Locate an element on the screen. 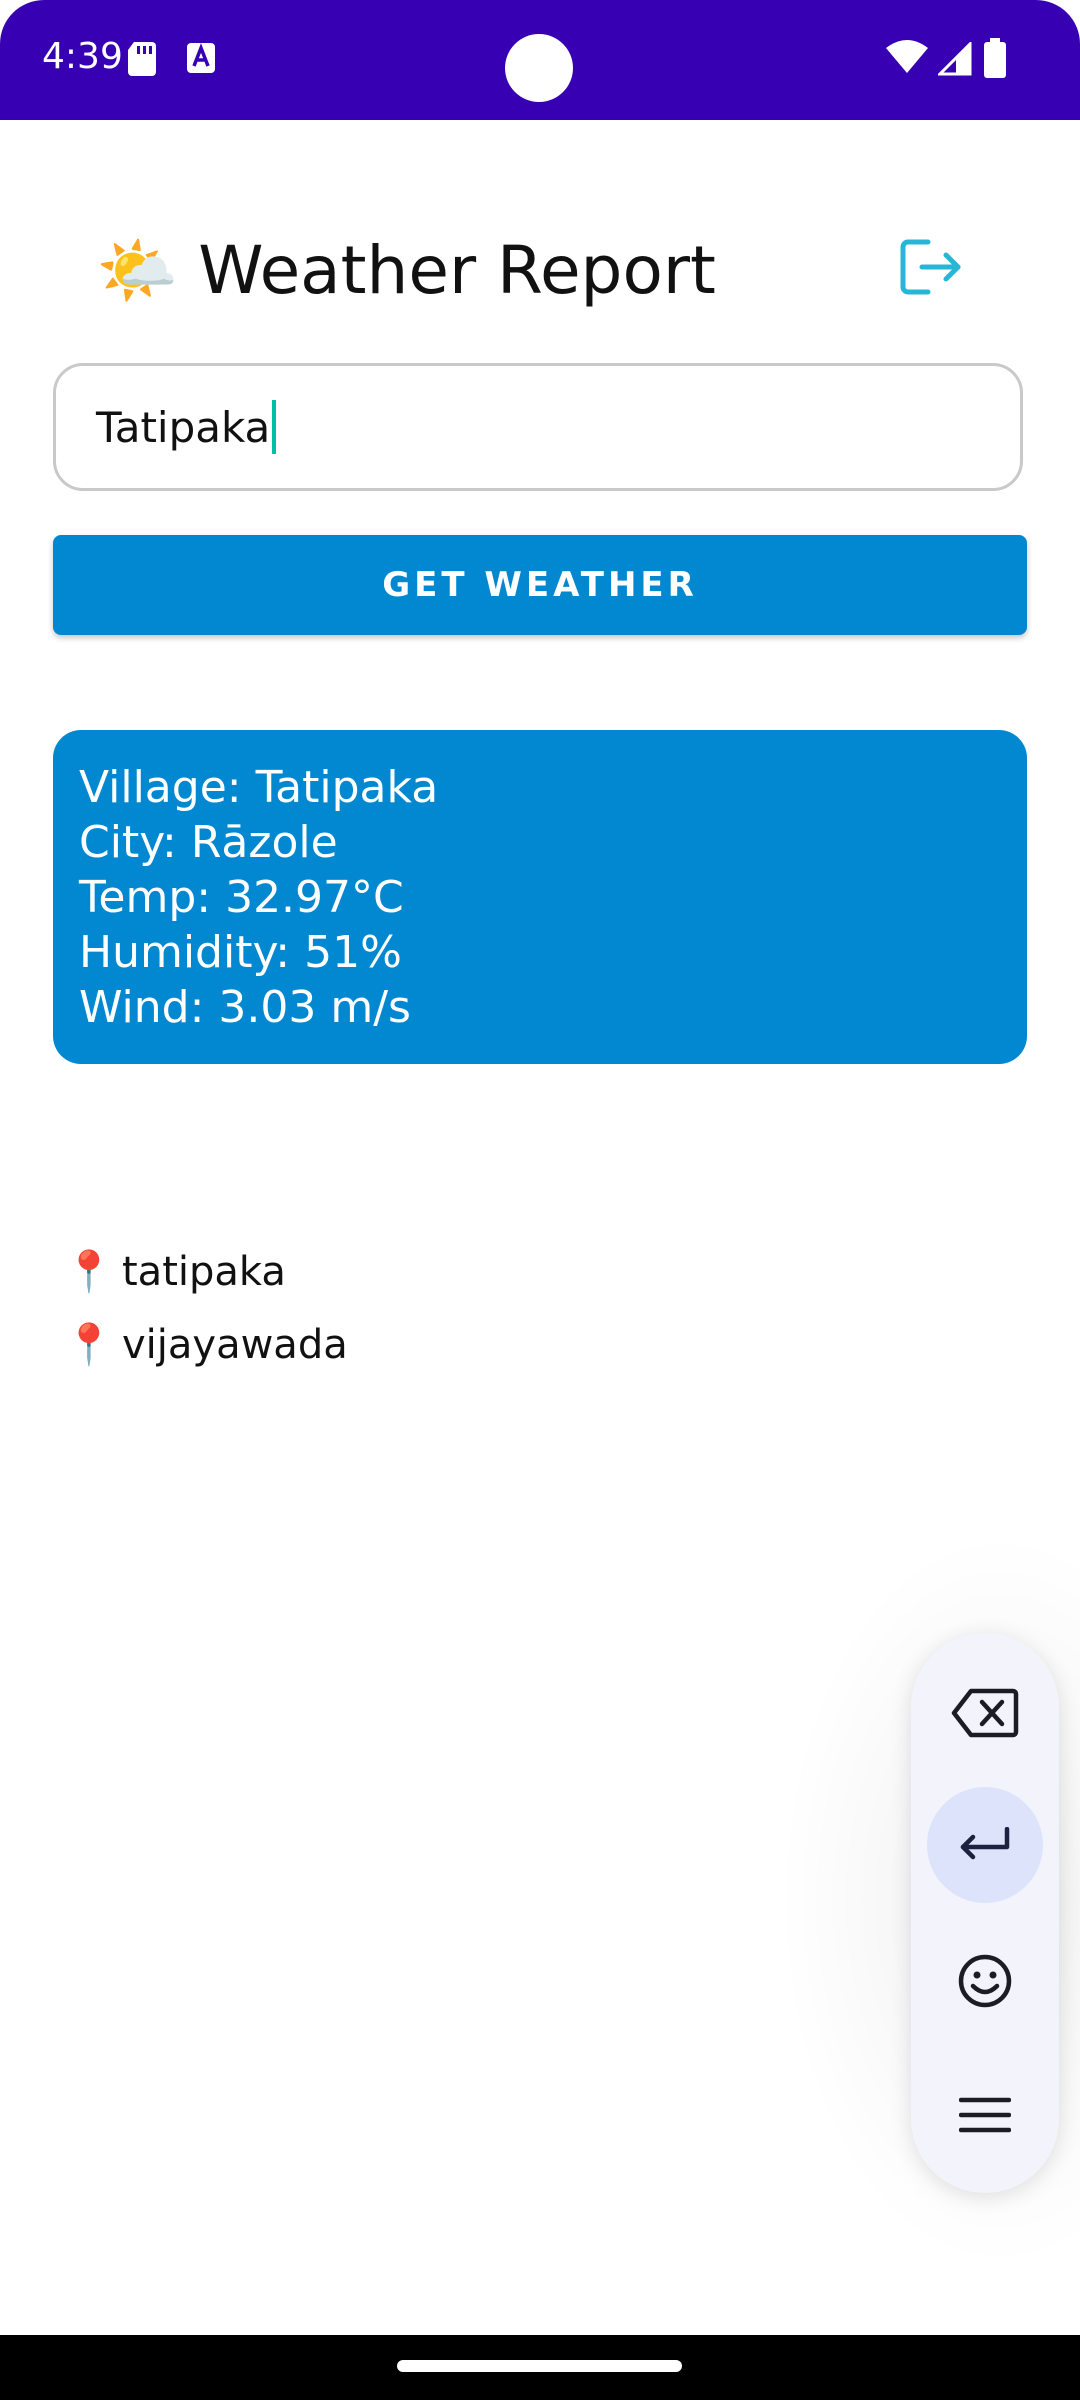 The width and height of the screenshot is (1080, 2400). enter-button is located at coordinates (985, 1845).